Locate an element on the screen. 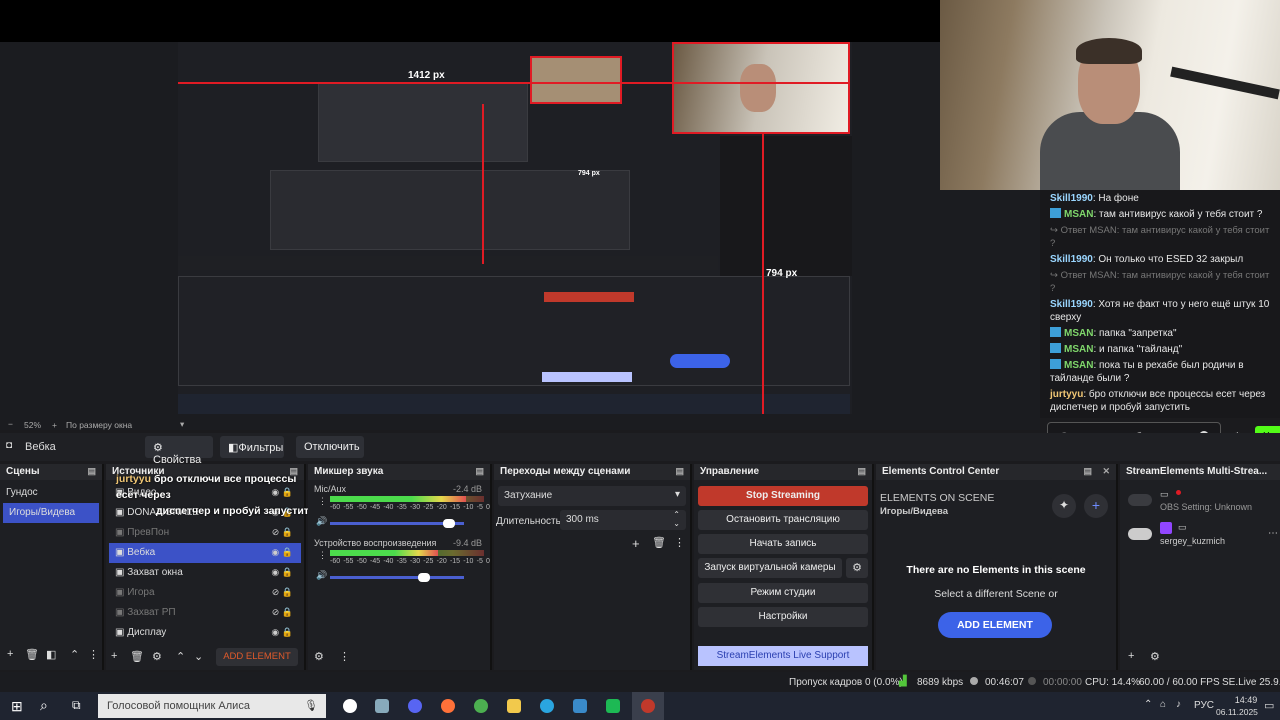  virtual-camera-button: Запуск виртуальной камеры is located at coordinates (770, 568).